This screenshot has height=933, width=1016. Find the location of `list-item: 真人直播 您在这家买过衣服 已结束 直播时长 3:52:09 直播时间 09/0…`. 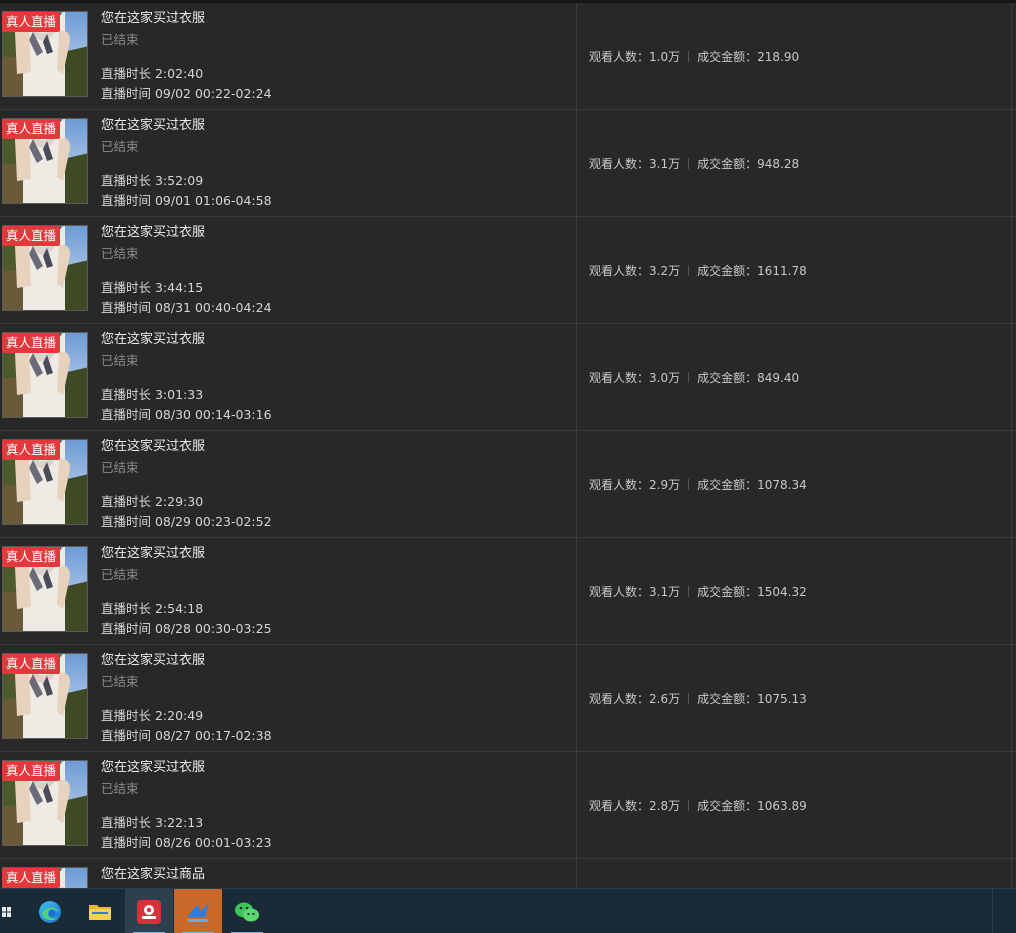

list-item: 真人直播 您在这家买过衣服 已结束 直播时长 3:52:09 直播时间 09/0… is located at coordinates (508, 163).